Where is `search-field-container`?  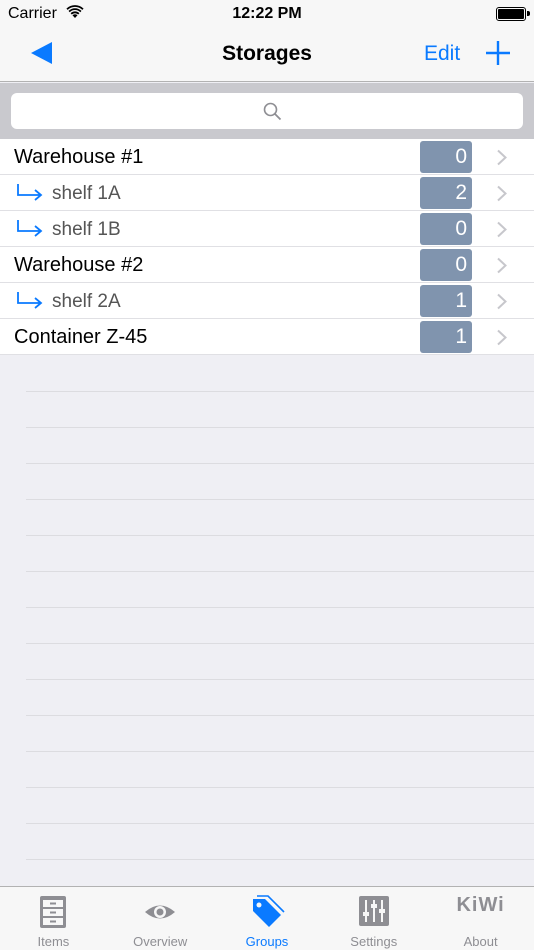
search-field-container is located at coordinates (267, 111).